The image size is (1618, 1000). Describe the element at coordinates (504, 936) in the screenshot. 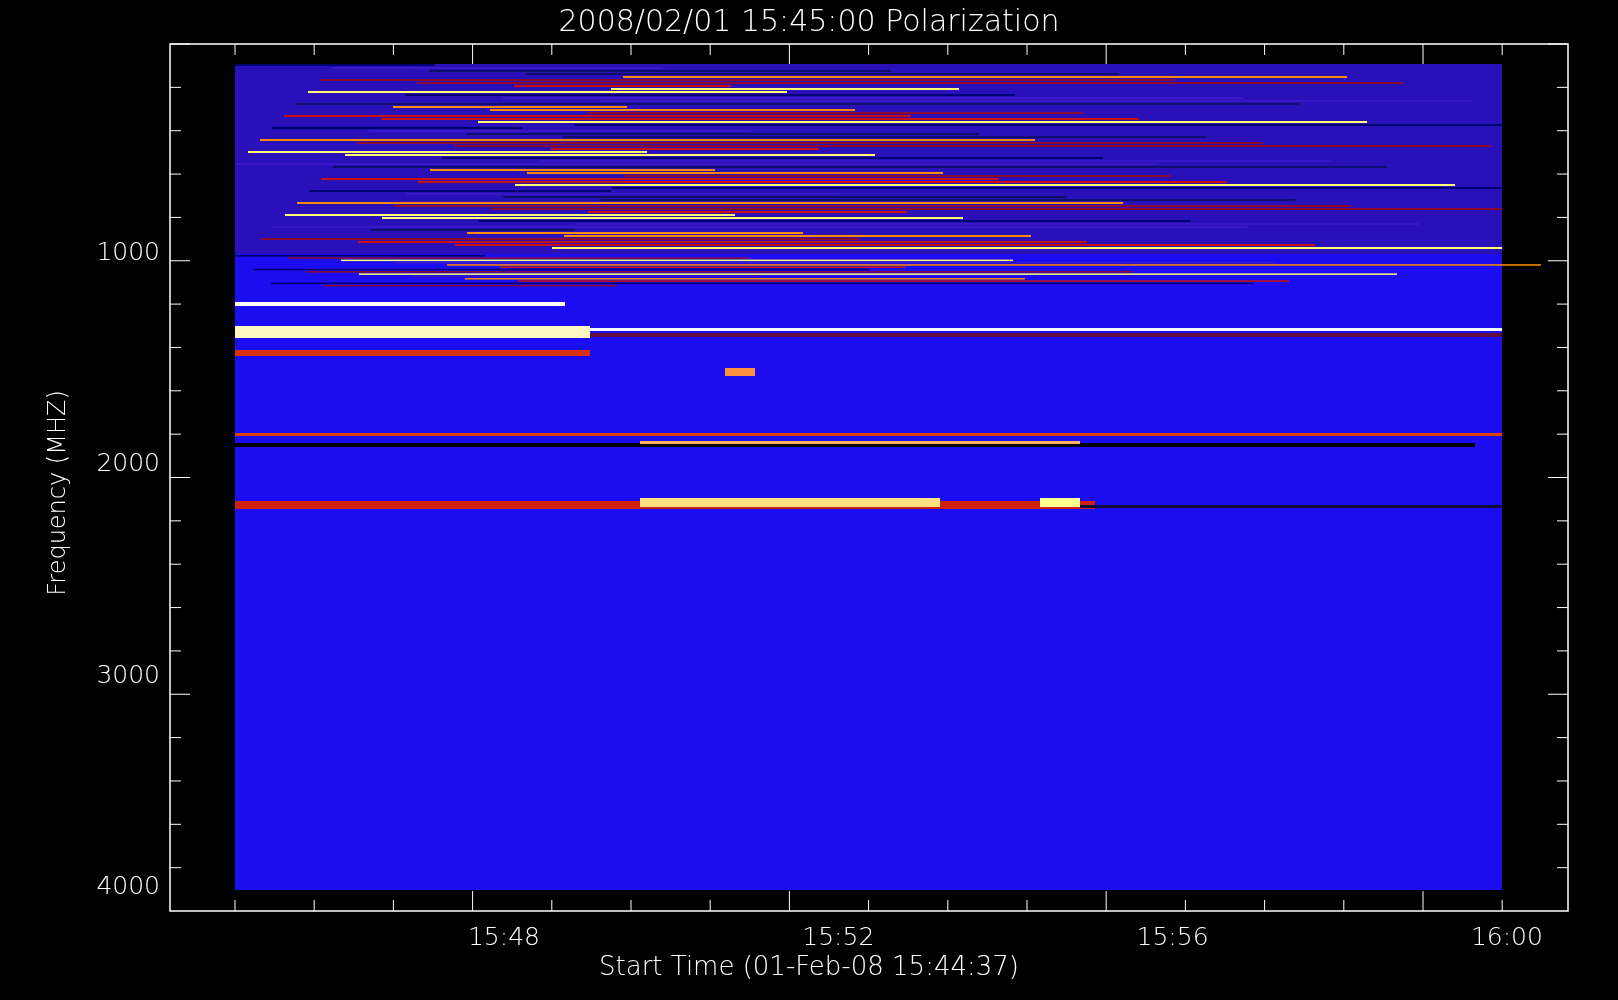

I see `x-tick-label: 15:48` at that location.